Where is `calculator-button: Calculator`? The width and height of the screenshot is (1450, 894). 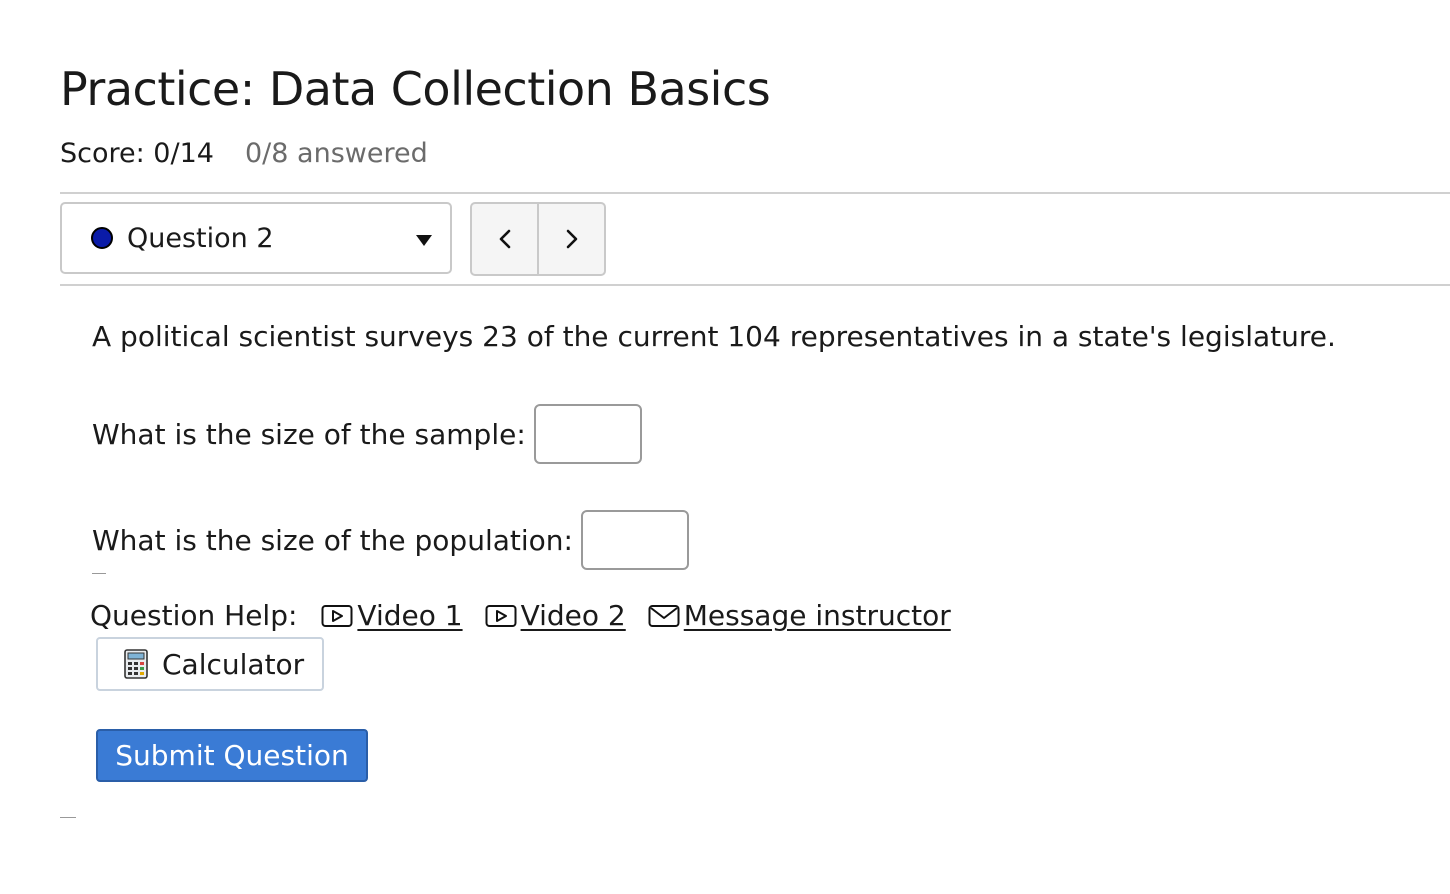 calculator-button: Calculator is located at coordinates (210, 664).